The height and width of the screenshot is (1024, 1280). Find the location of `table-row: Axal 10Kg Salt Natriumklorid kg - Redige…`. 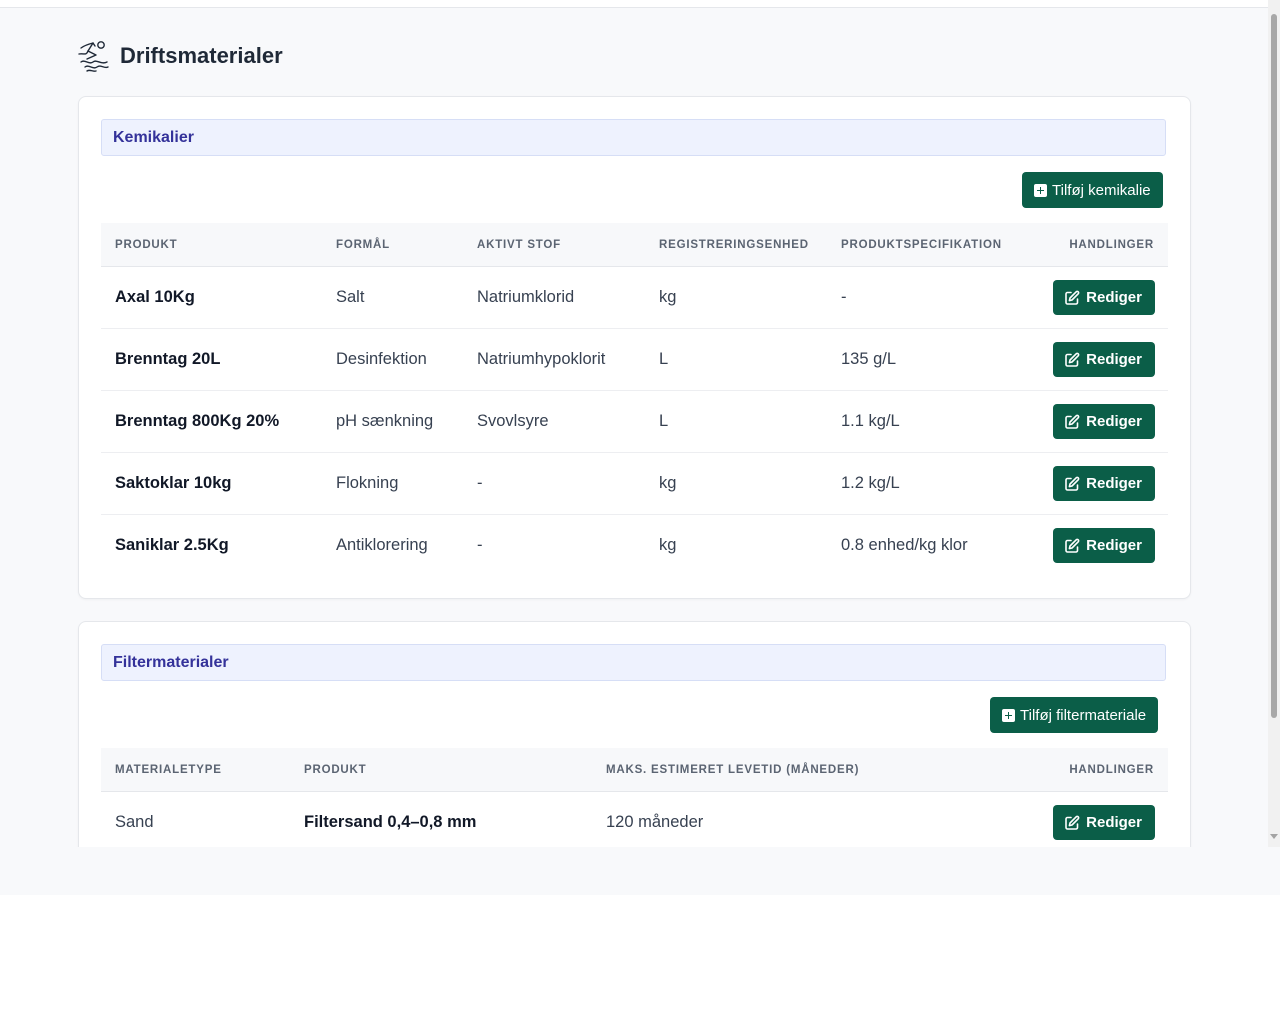

table-row: Axal 10Kg Salt Natriumklorid kg - Redige… is located at coordinates (634, 297).